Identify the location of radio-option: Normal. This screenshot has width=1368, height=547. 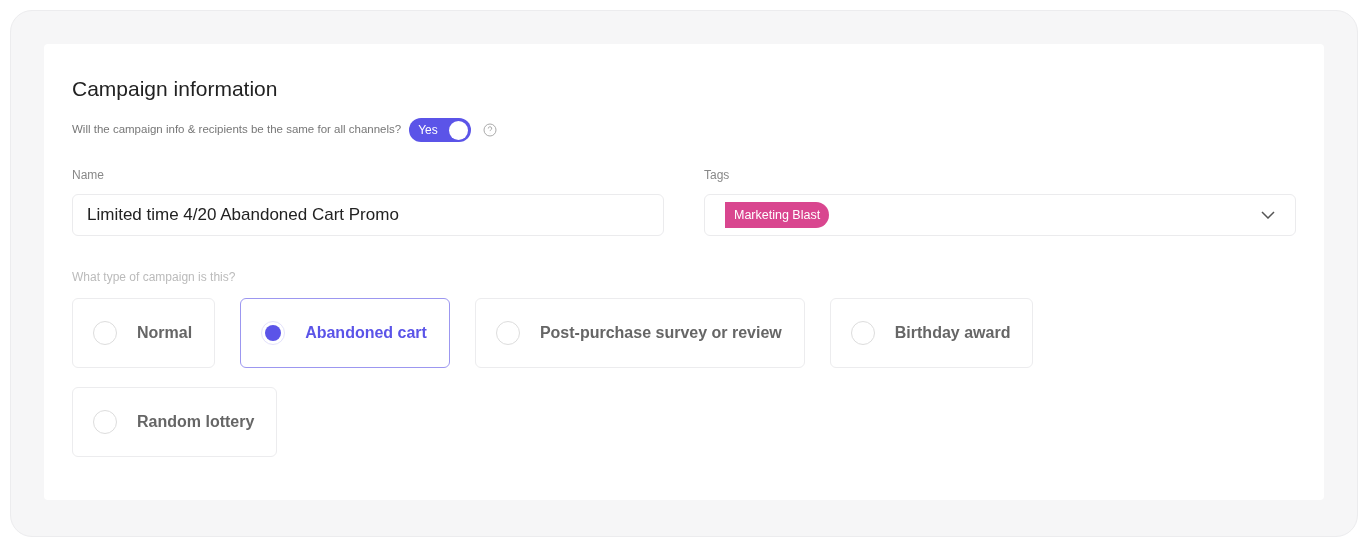
(144, 333).